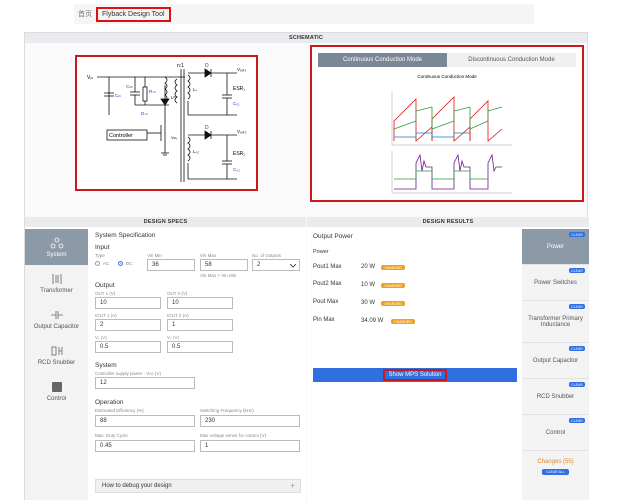  I want to click on result-nav-power-switches: CLEAR Power Switches, so click(555, 283).